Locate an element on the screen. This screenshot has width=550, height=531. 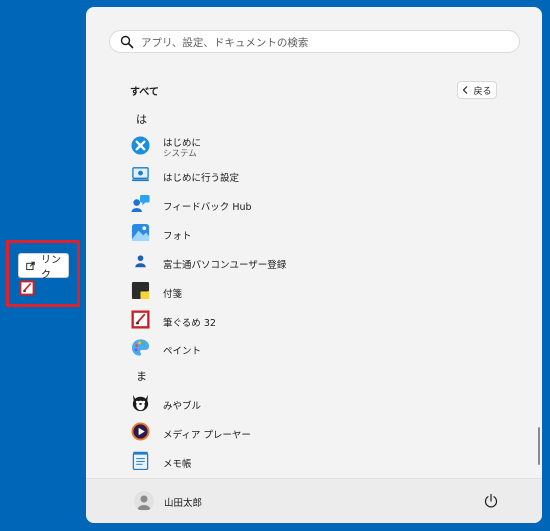
drag-link-tooltip: リンク is located at coordinates (43, 267).